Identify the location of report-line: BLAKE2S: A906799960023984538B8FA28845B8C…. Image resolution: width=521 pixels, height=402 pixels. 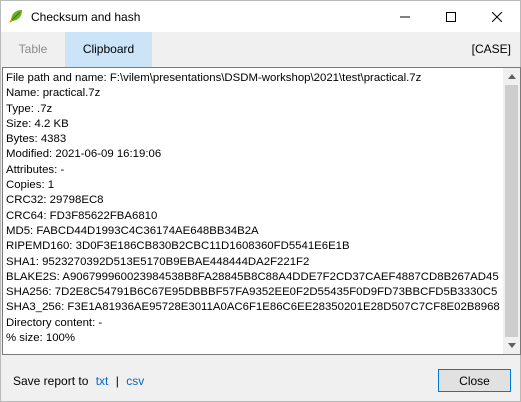
(252, 276).